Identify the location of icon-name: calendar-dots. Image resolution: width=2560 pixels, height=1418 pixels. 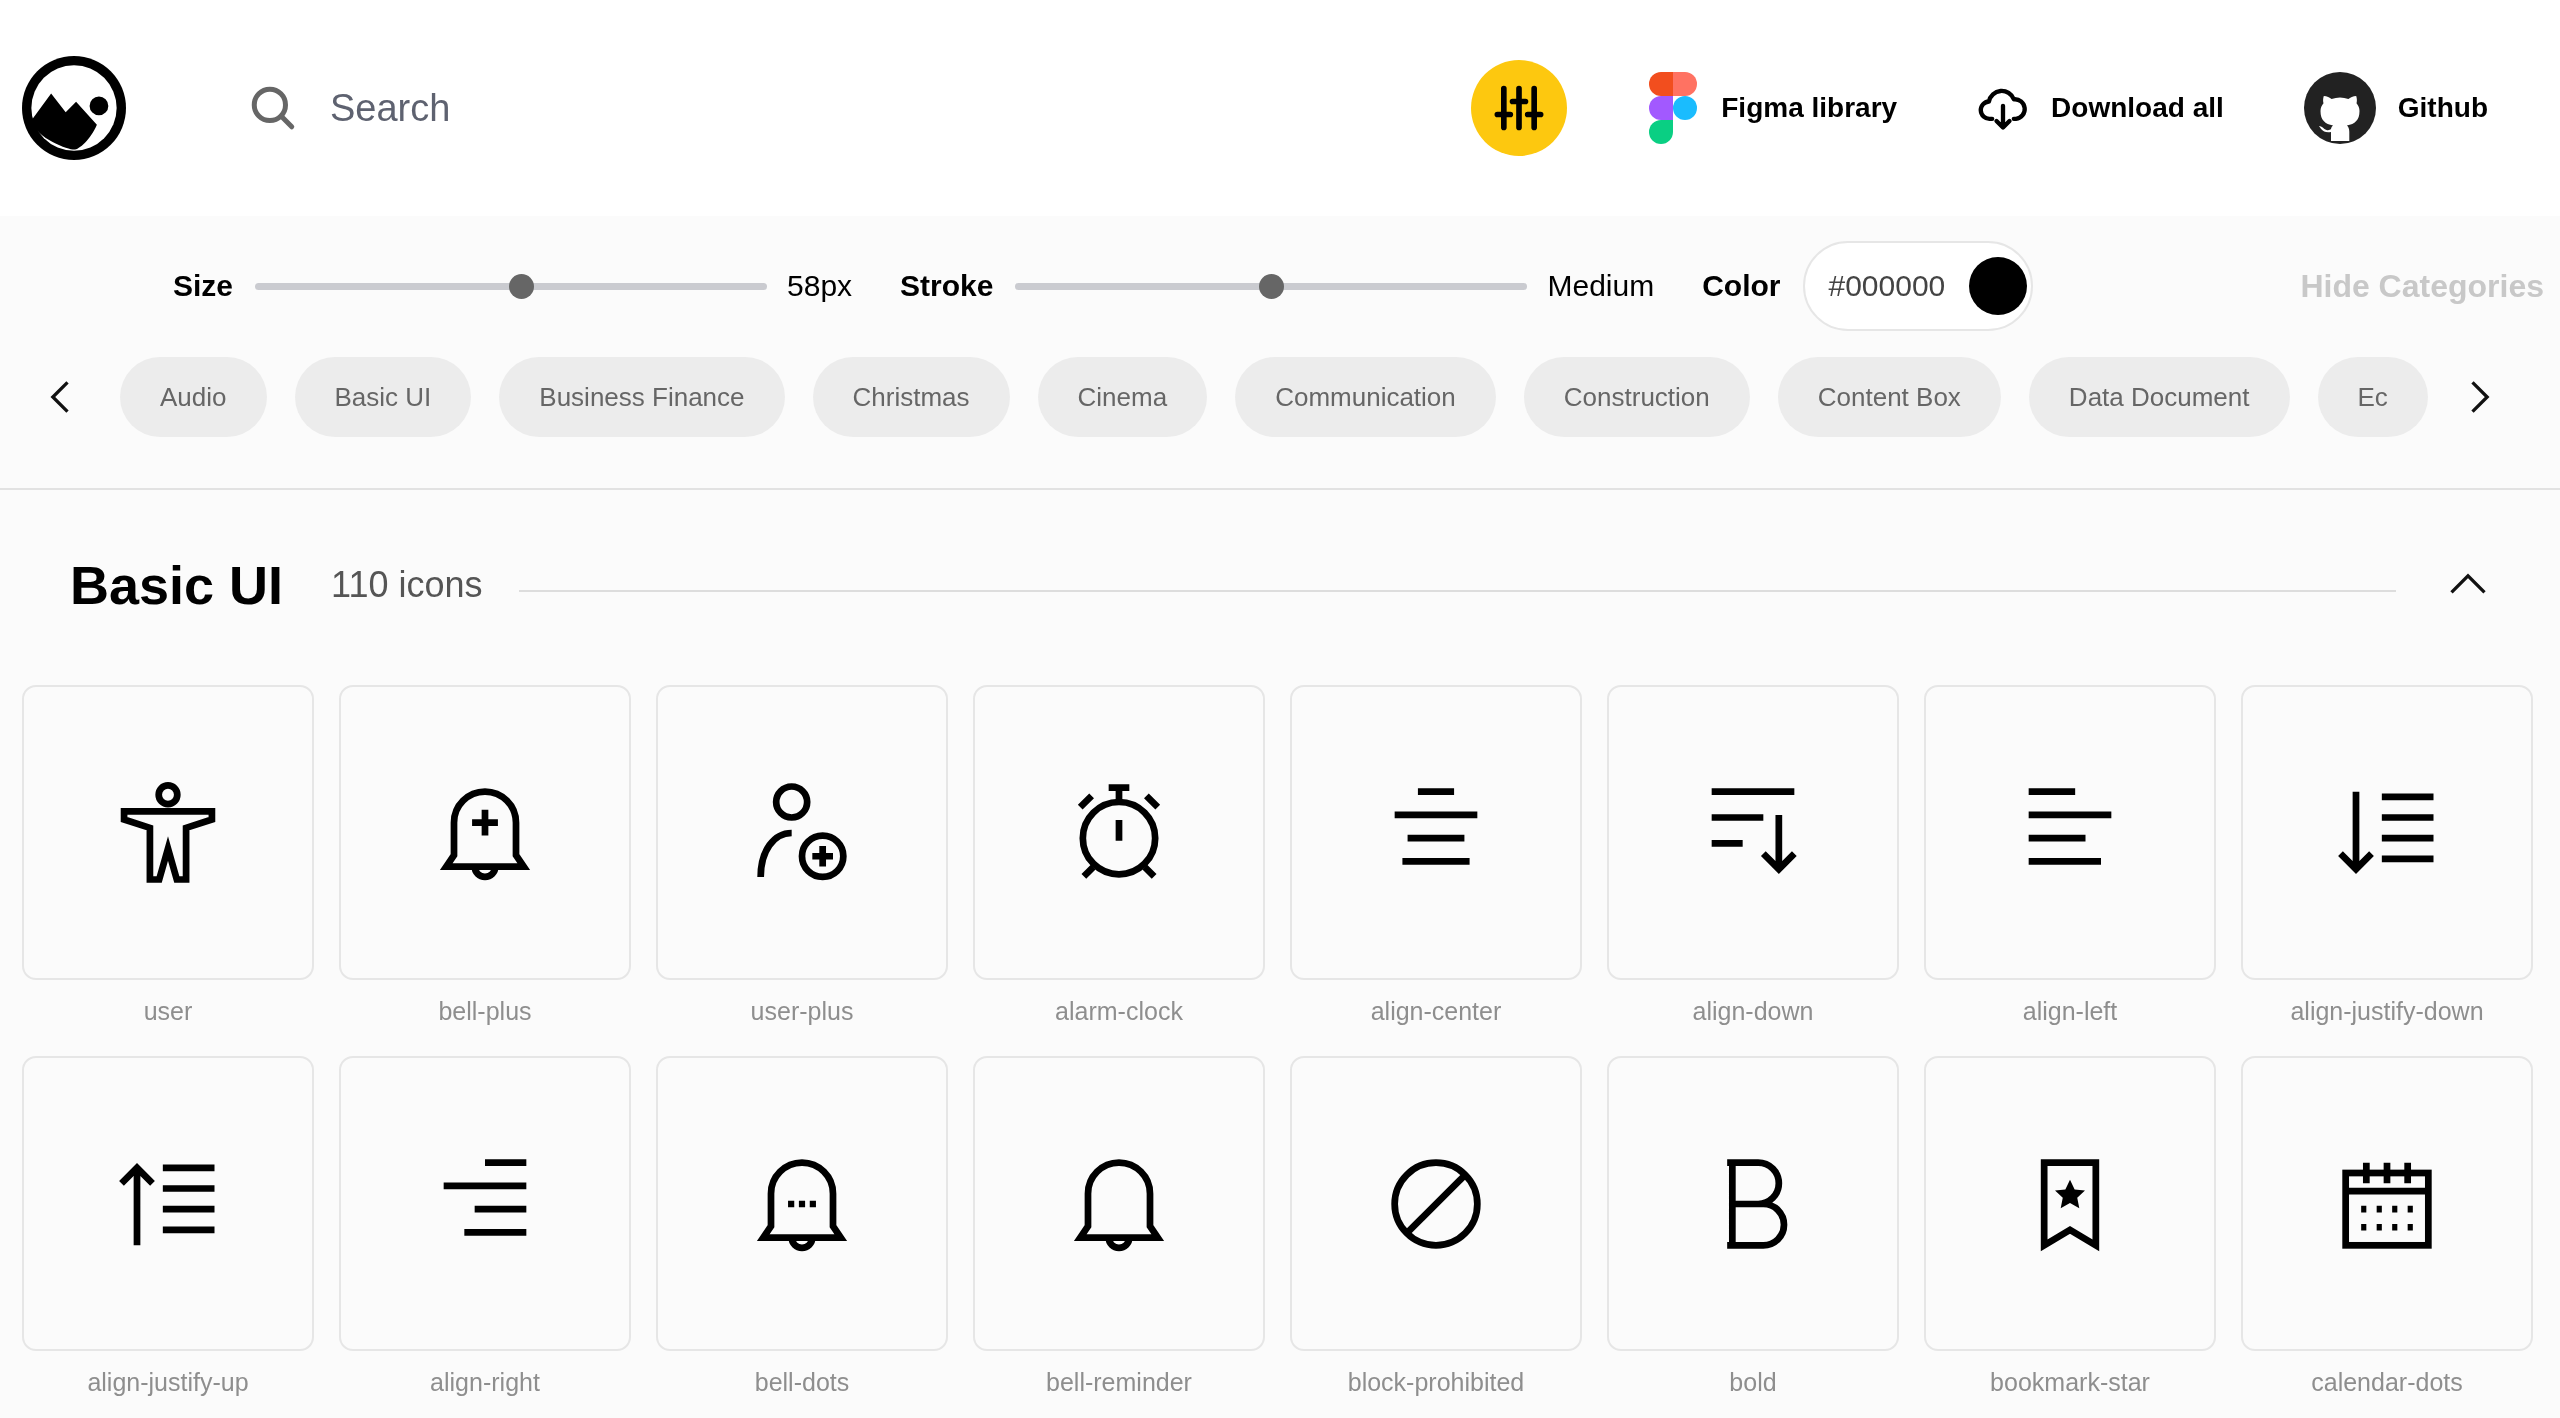
(2387, 1382).